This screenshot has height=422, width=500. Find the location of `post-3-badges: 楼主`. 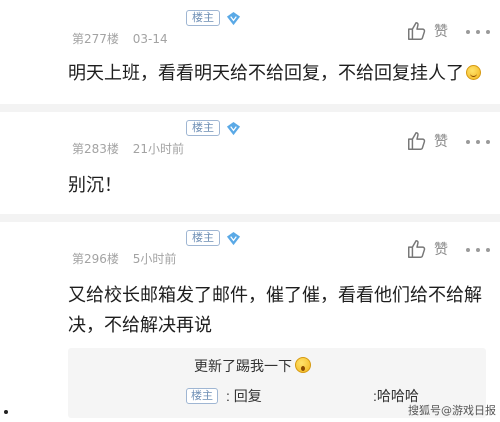

post-3-badges: 楼主 is located at coordinates (213, 238).